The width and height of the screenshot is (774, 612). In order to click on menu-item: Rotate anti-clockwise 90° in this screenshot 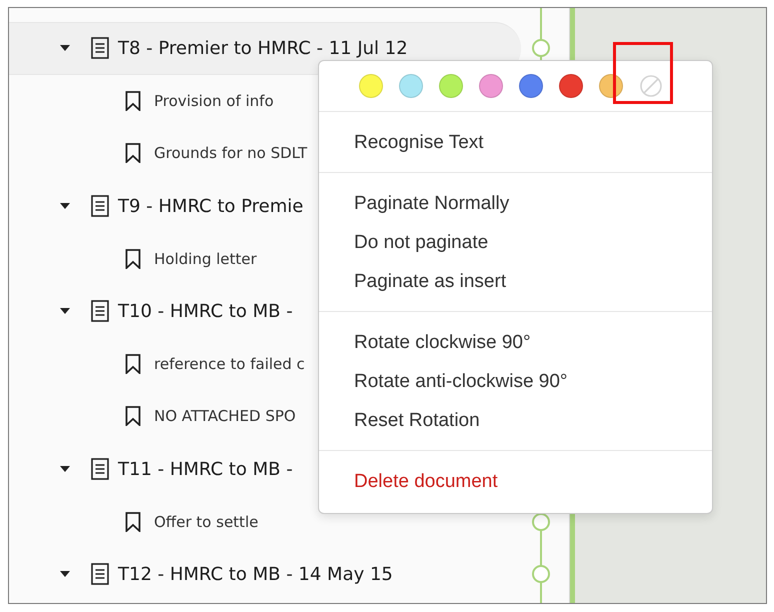, I will do `click(515, 381)`.